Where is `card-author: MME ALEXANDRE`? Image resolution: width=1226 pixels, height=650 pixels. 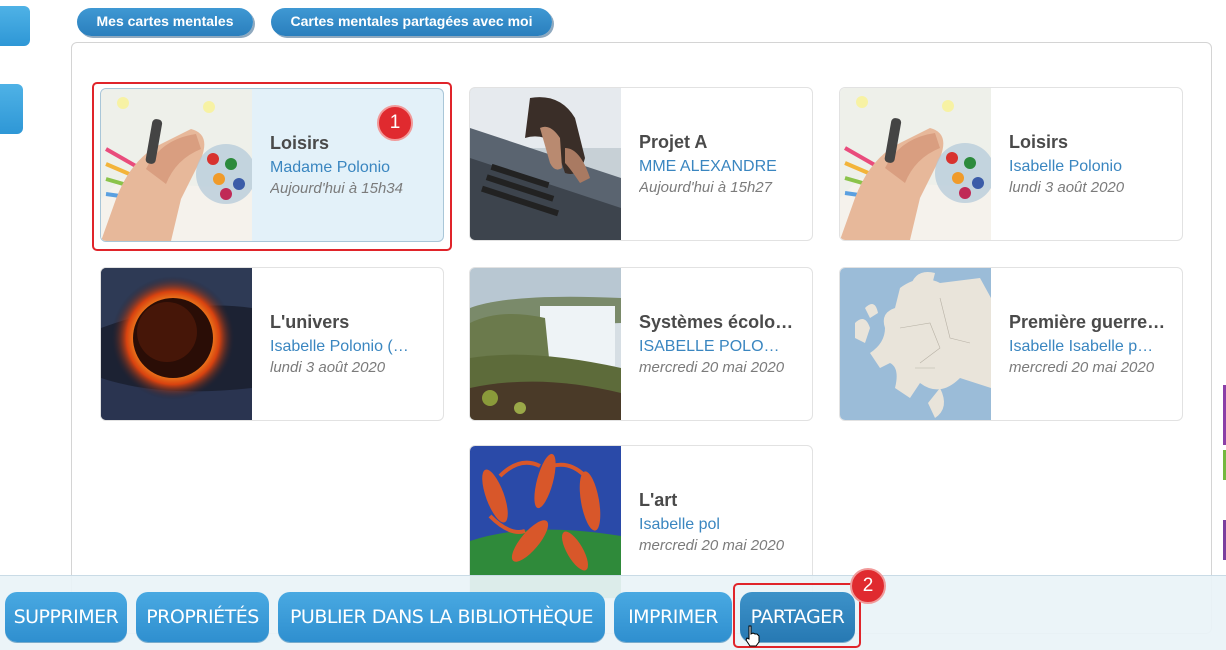 card-author: MME ALEXANDRE is located at coordinates (708, 166).